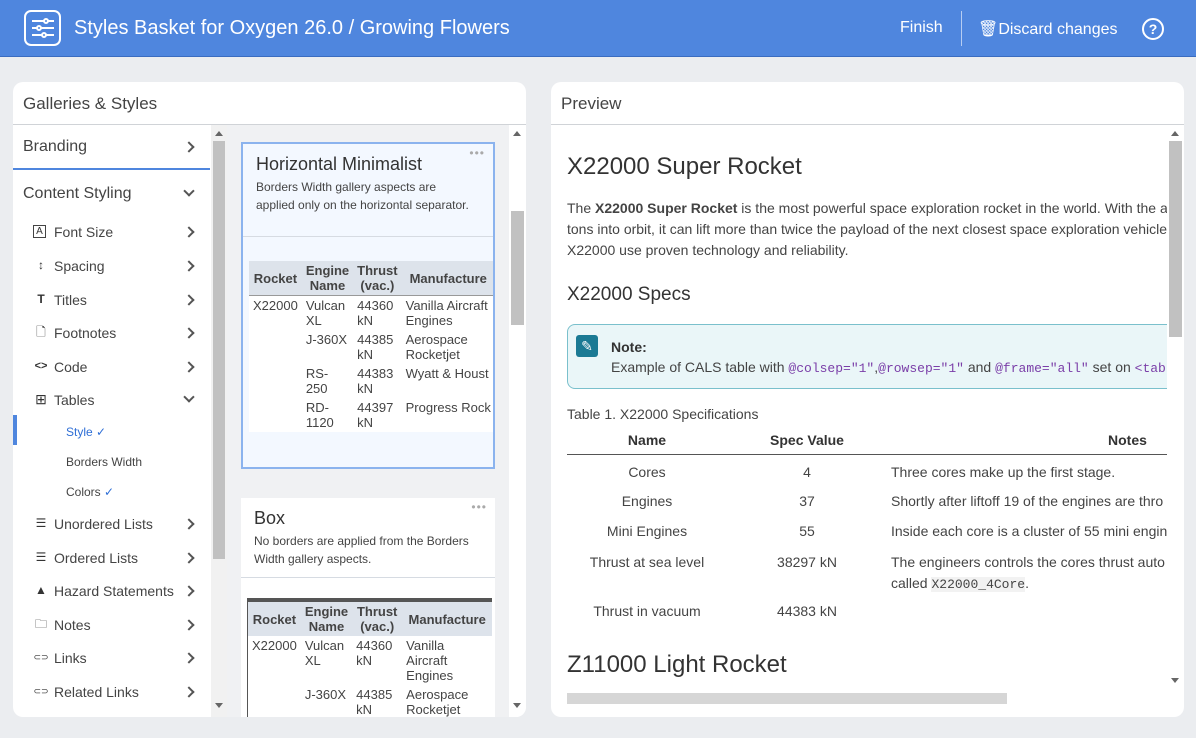 The height and width of the screenshot is (738, 1196). What do you see at coordinates (90, 103) in the screenshot?
I see `panel-title: Galleries & Styles` at bounding box center [90, 103].